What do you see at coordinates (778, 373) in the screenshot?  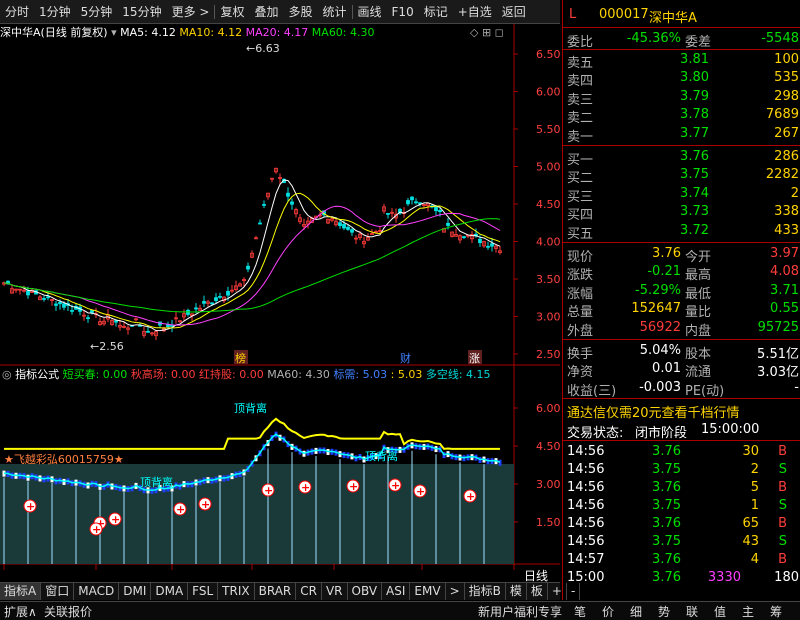 I see `stat-value: 3.03亿` at bounding box center [778, 373].